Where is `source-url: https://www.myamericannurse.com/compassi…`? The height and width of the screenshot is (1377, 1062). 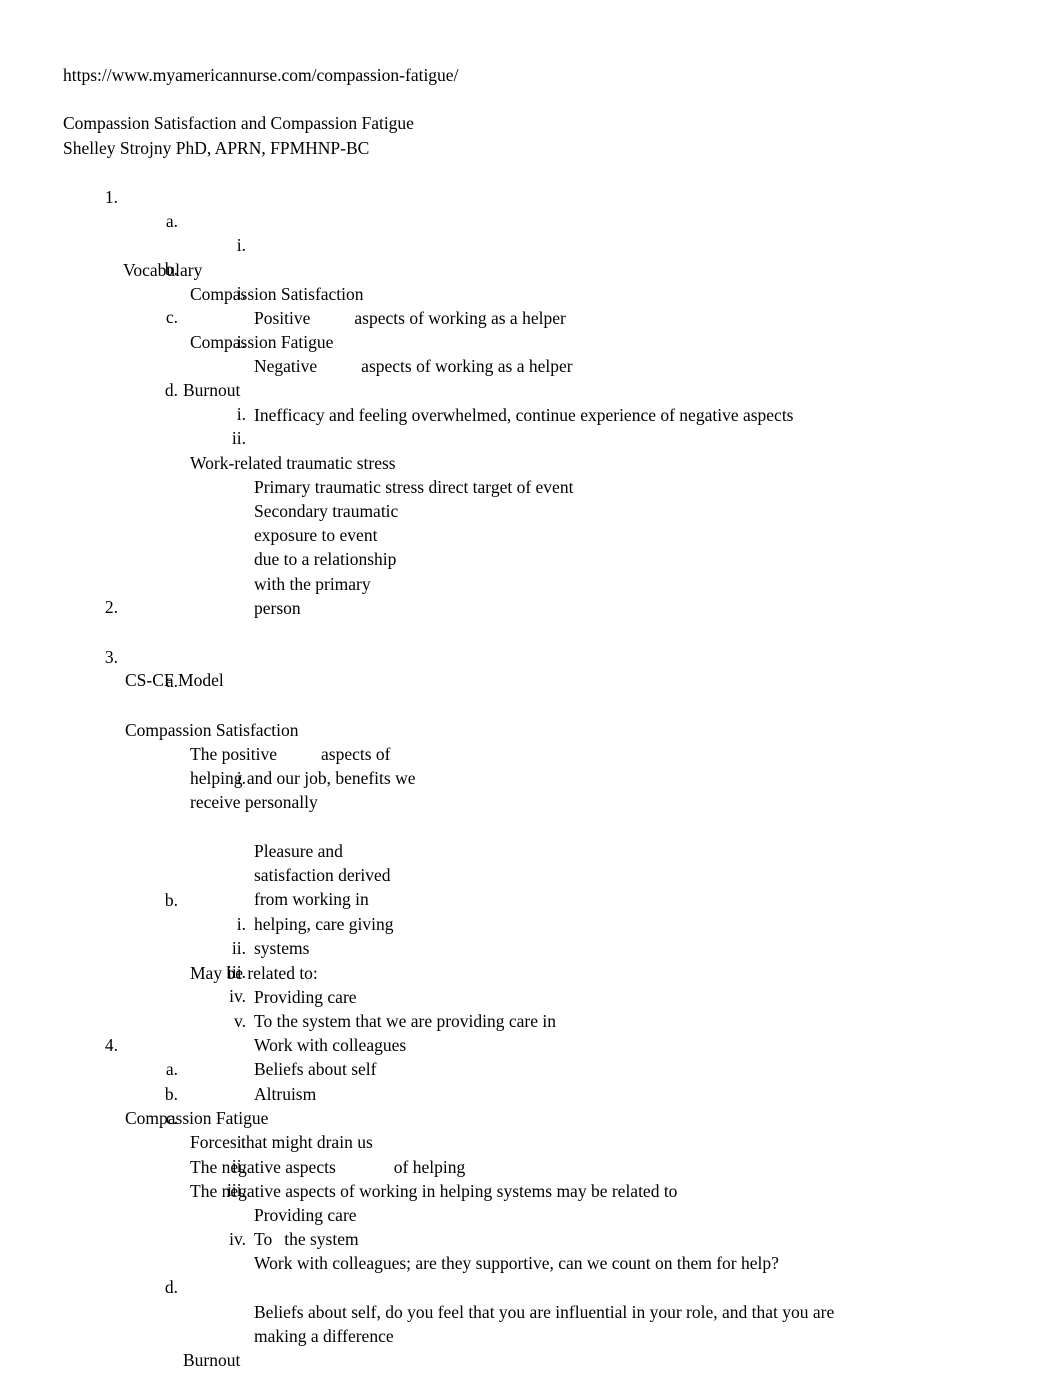 source-url: https://www.myamericannurse.com/compassi… is located at coordinates (261, 75).